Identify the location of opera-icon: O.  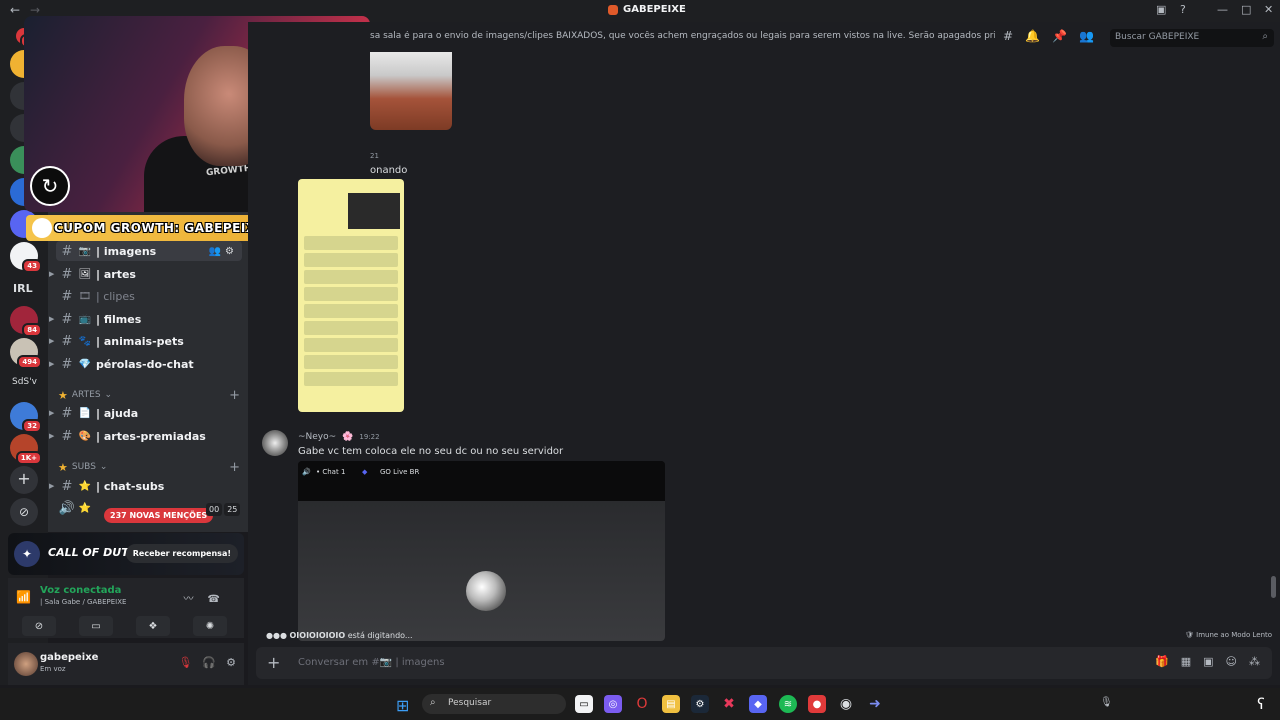
(642, 704).